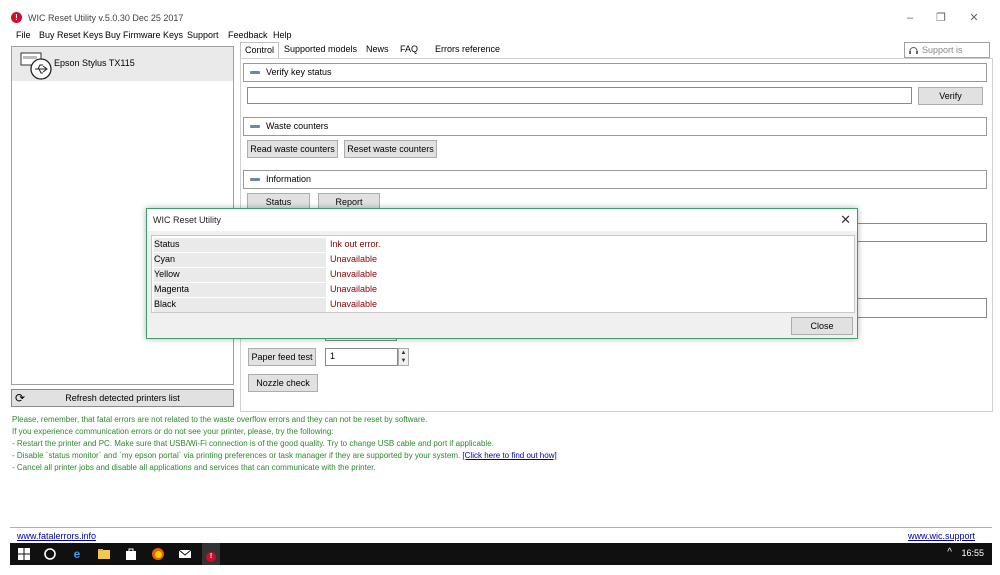  I want to click on read-waste-counters-button: Read waste counters, so click(292, 149).